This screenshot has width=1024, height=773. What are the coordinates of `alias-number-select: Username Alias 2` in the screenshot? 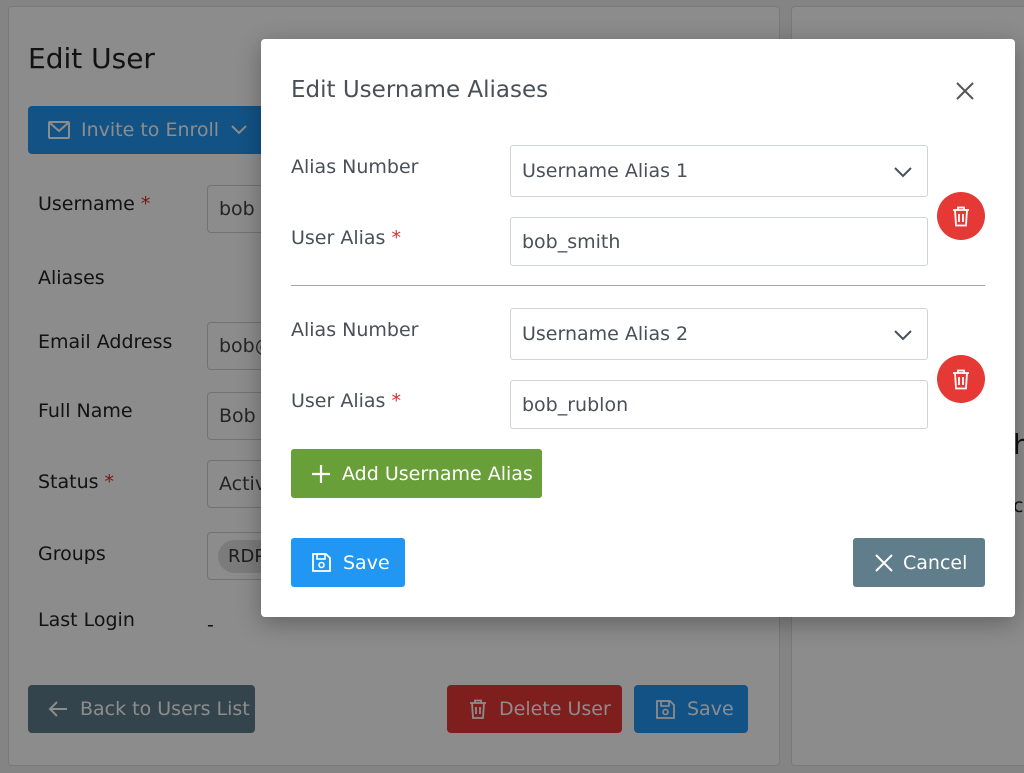 It's located at (719, 334).